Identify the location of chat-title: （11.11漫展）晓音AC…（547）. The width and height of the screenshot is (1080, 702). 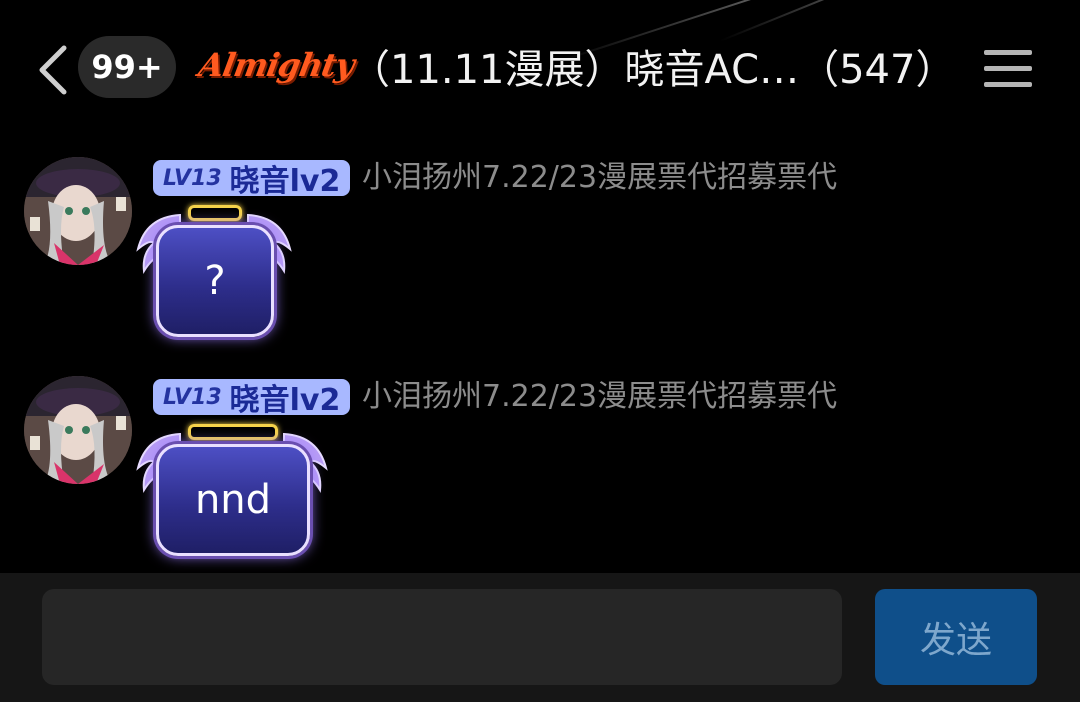
(660, 70).